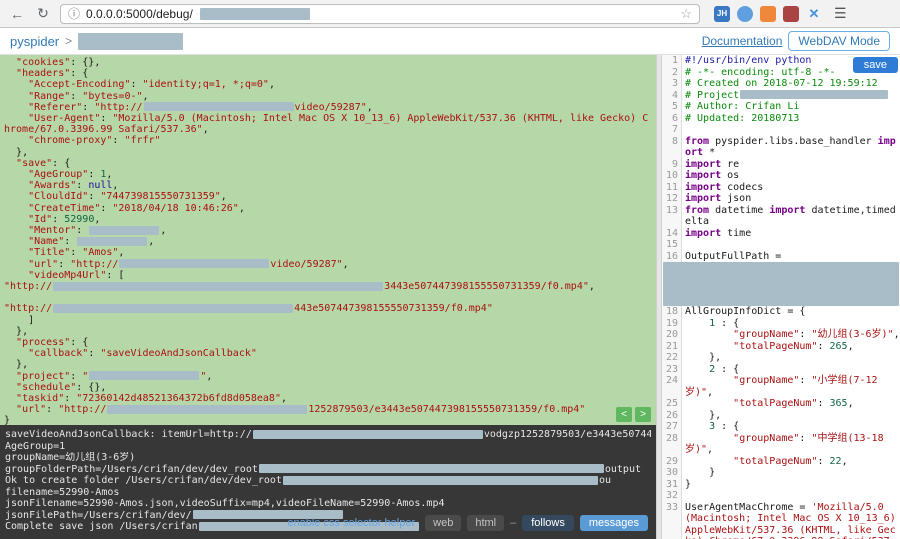 The width and height of the screenshot is (900, 539). What do you see at coordinates (450, 41) in the screenshot?
I see `site-header: pyspider > Documentation WebDAV Mode` at bounding box center [450, 41].